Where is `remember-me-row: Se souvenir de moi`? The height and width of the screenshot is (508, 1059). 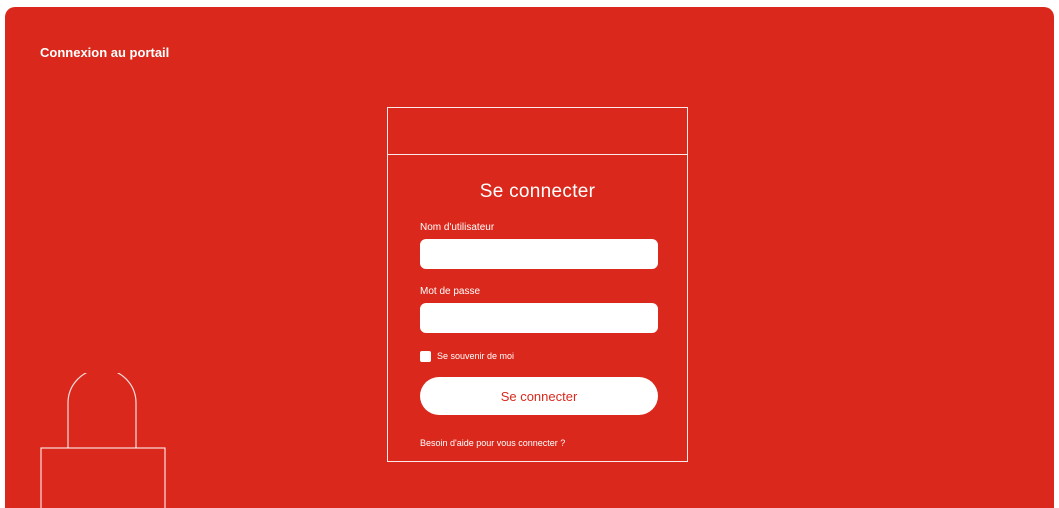 remember-me-row: Se souvenir de moi is located at coordinates (467, 356).